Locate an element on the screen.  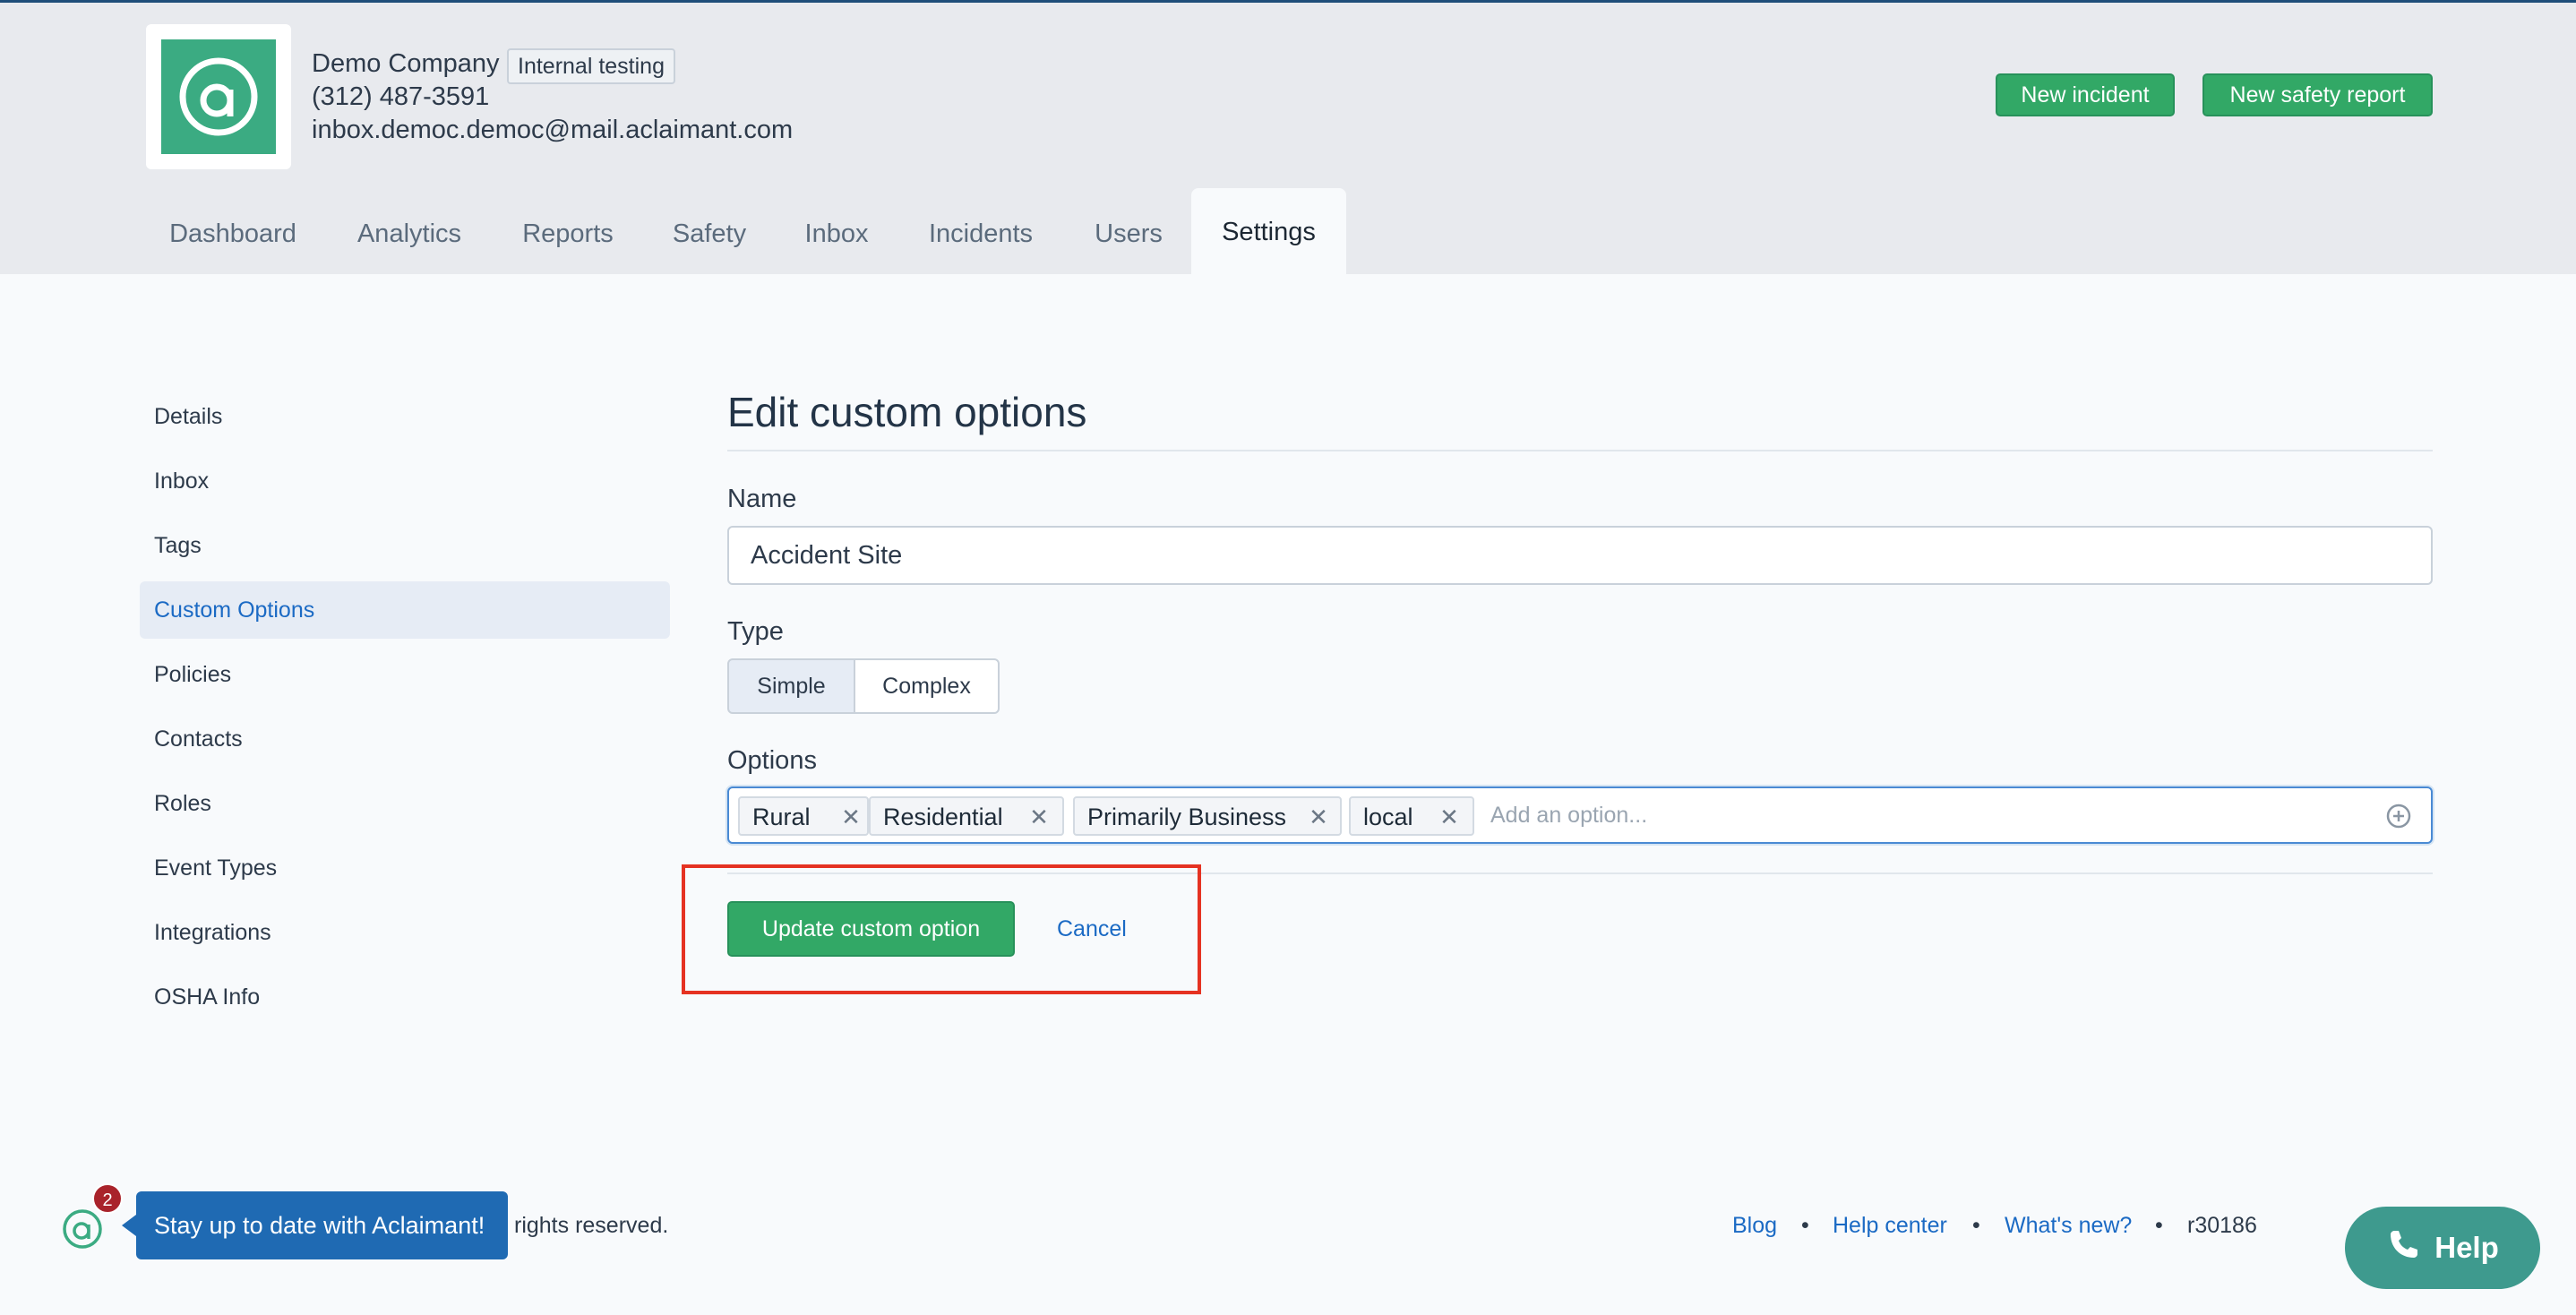
new-incident-button: New incident is located at coordinates (2085, 94).